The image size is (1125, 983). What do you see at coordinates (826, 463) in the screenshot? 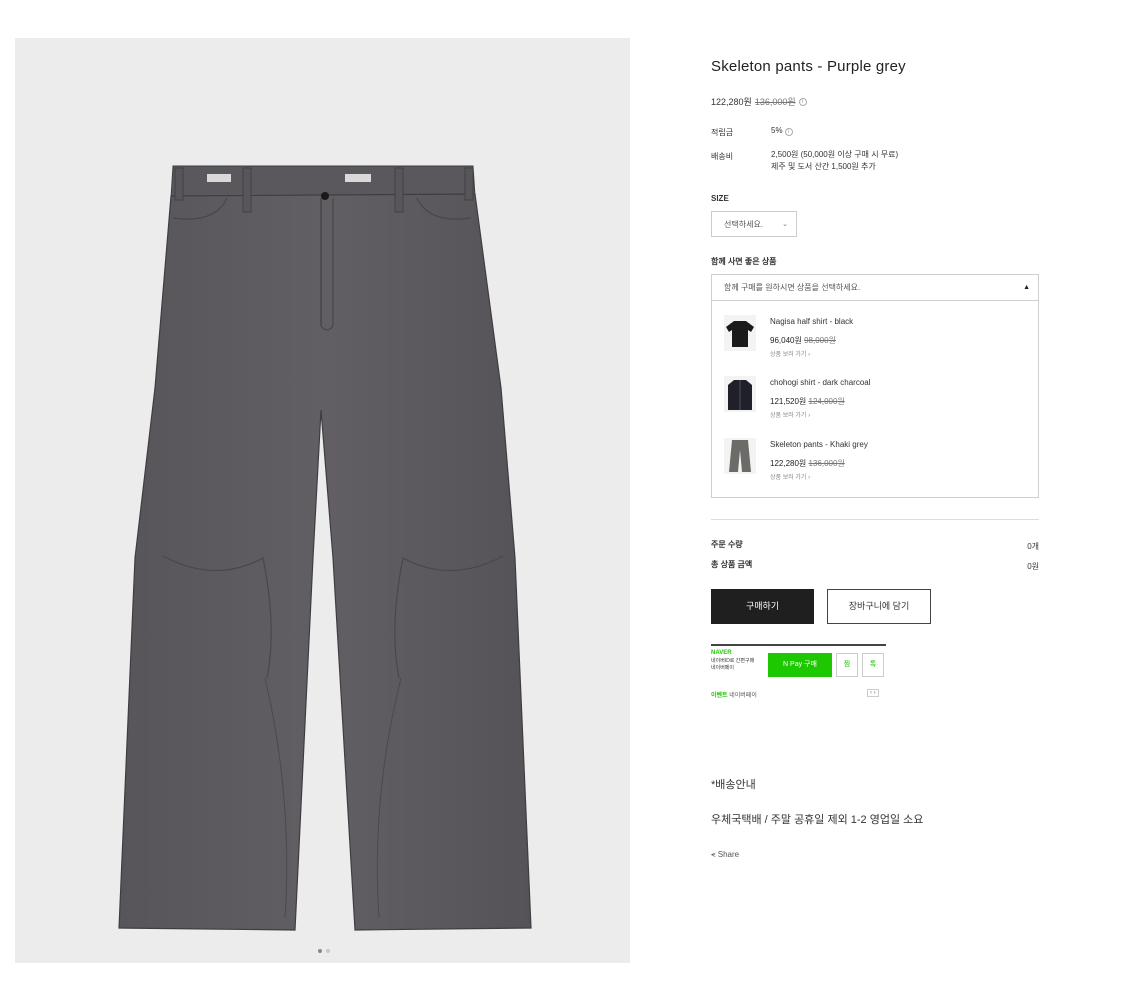
I see `related-item-original: 136,000원` at bounding box center [826, 463].